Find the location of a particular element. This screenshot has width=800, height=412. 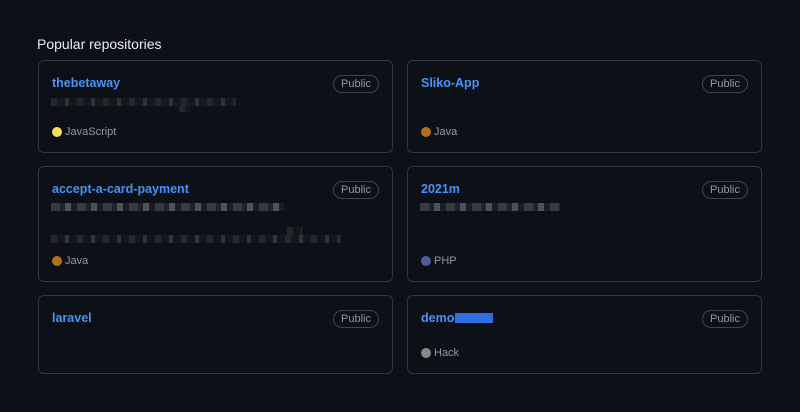

language-label: PHP is located at coordinates (445, 261).